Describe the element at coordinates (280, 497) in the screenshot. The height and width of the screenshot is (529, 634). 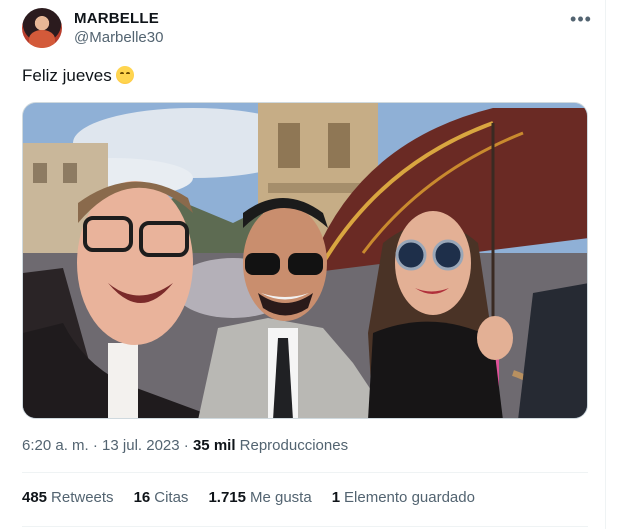
I see `likes-label: Me gusta` at that location.